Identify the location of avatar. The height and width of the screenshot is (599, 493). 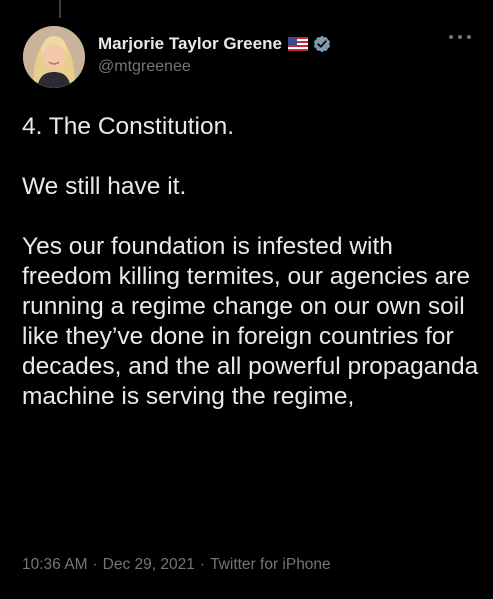
(54, 57).